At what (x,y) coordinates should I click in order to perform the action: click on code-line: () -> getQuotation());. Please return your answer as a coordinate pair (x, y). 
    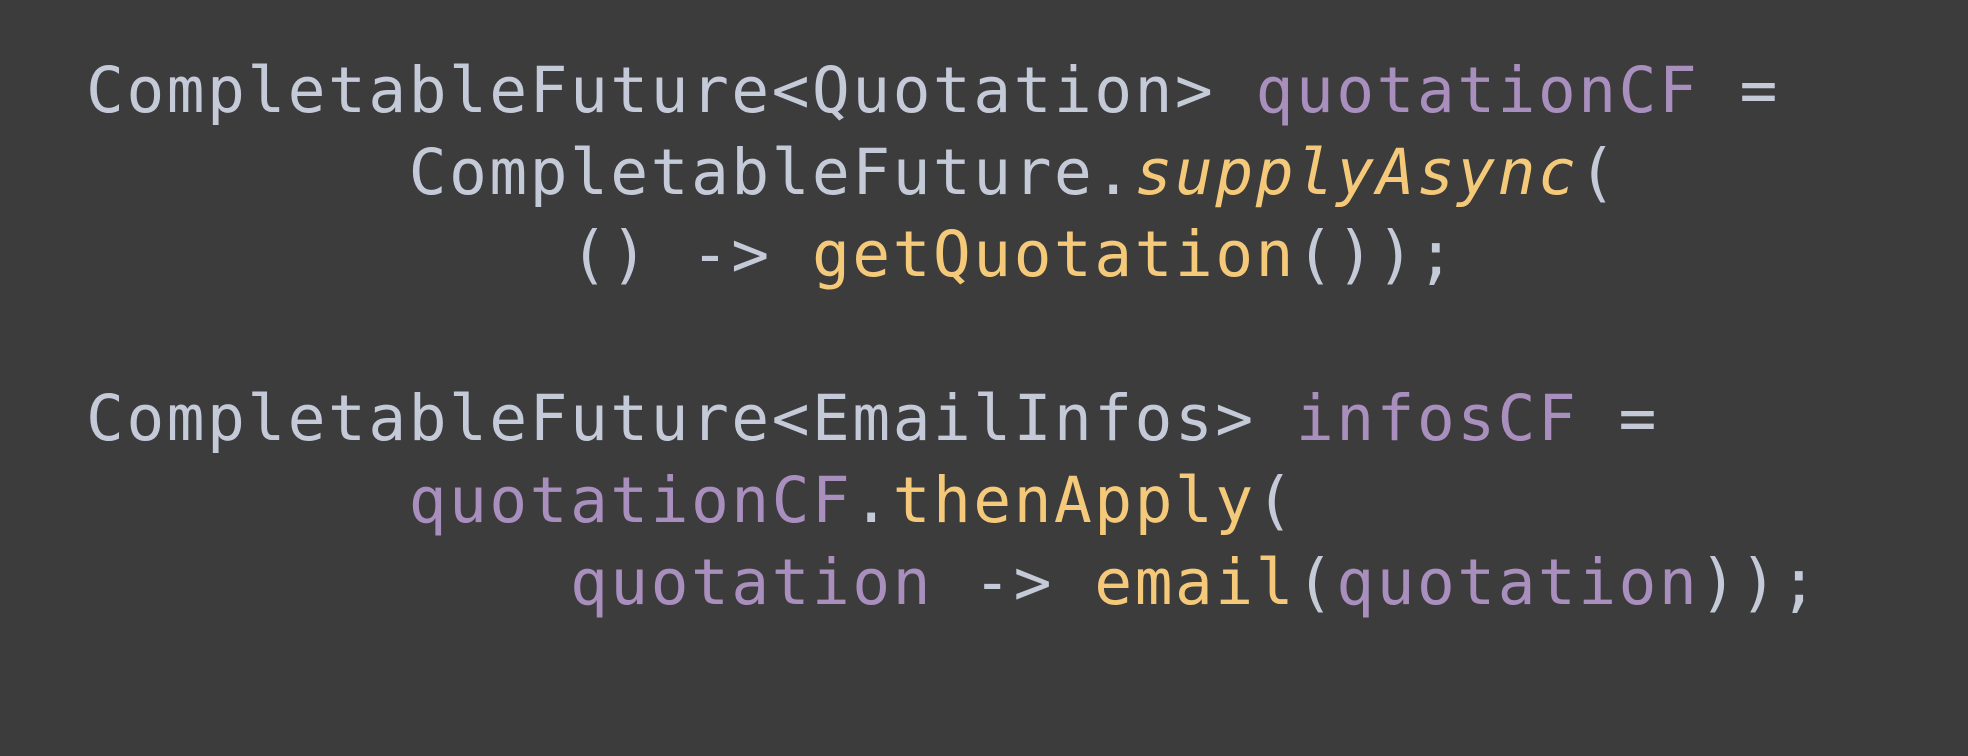
    Looking at the image, I should click on (953, 255).